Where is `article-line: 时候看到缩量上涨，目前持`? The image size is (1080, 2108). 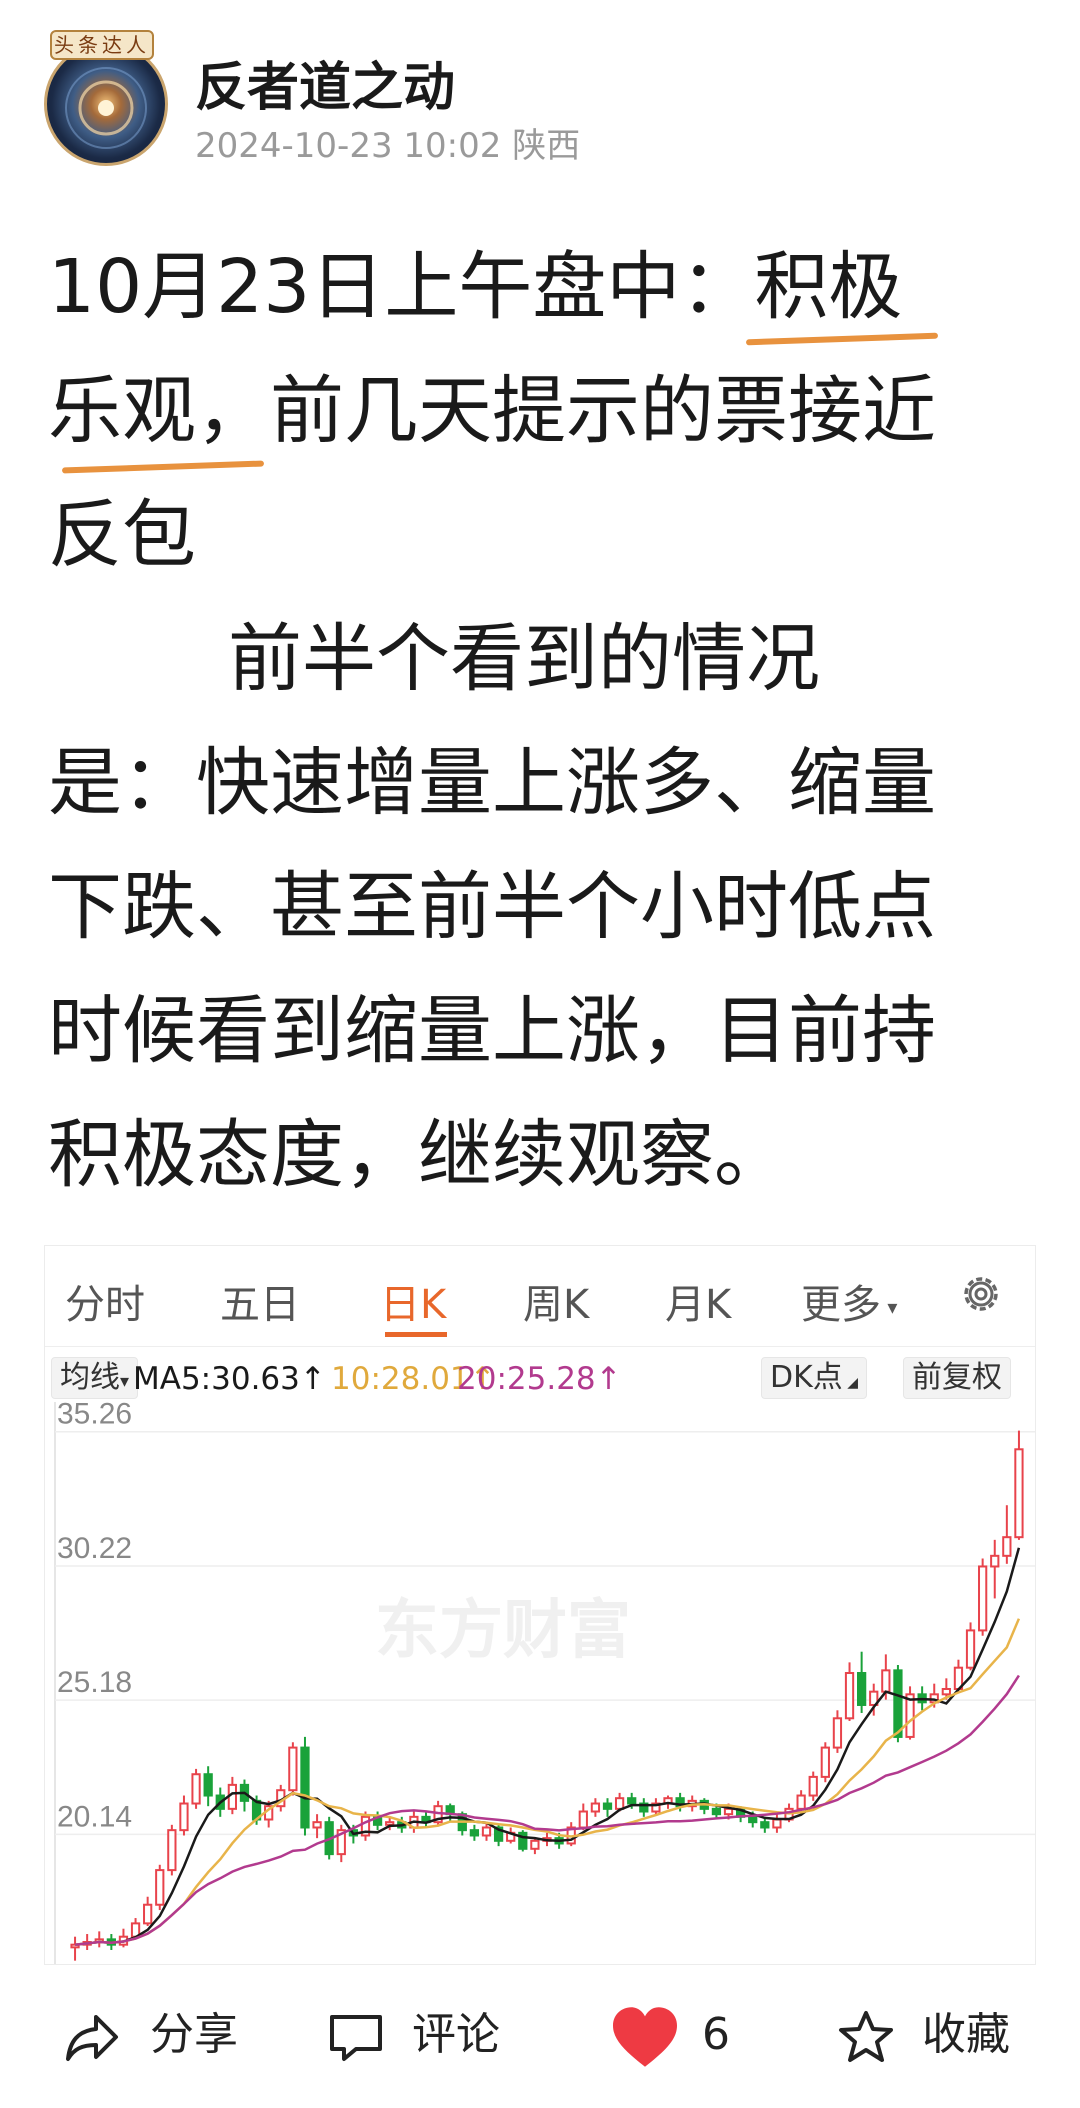
article-line: 时候看到缩量上涨，目前持 is located at coordinates (492, 1031).